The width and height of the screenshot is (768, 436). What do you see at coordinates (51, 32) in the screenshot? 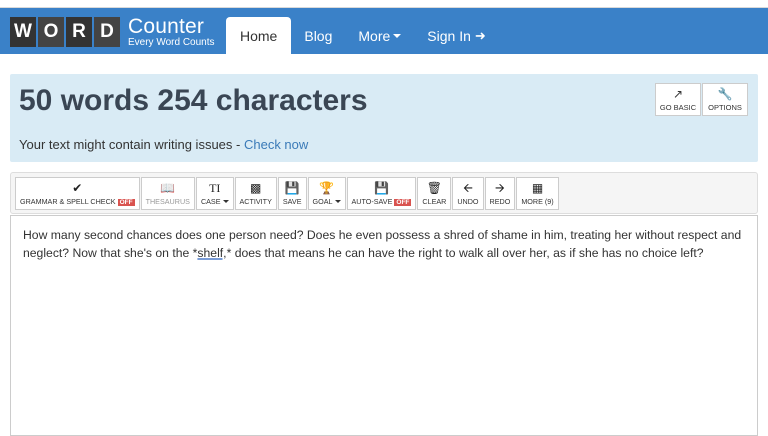
I see `logo-letter-o: O` at bounding box center [51, 32].